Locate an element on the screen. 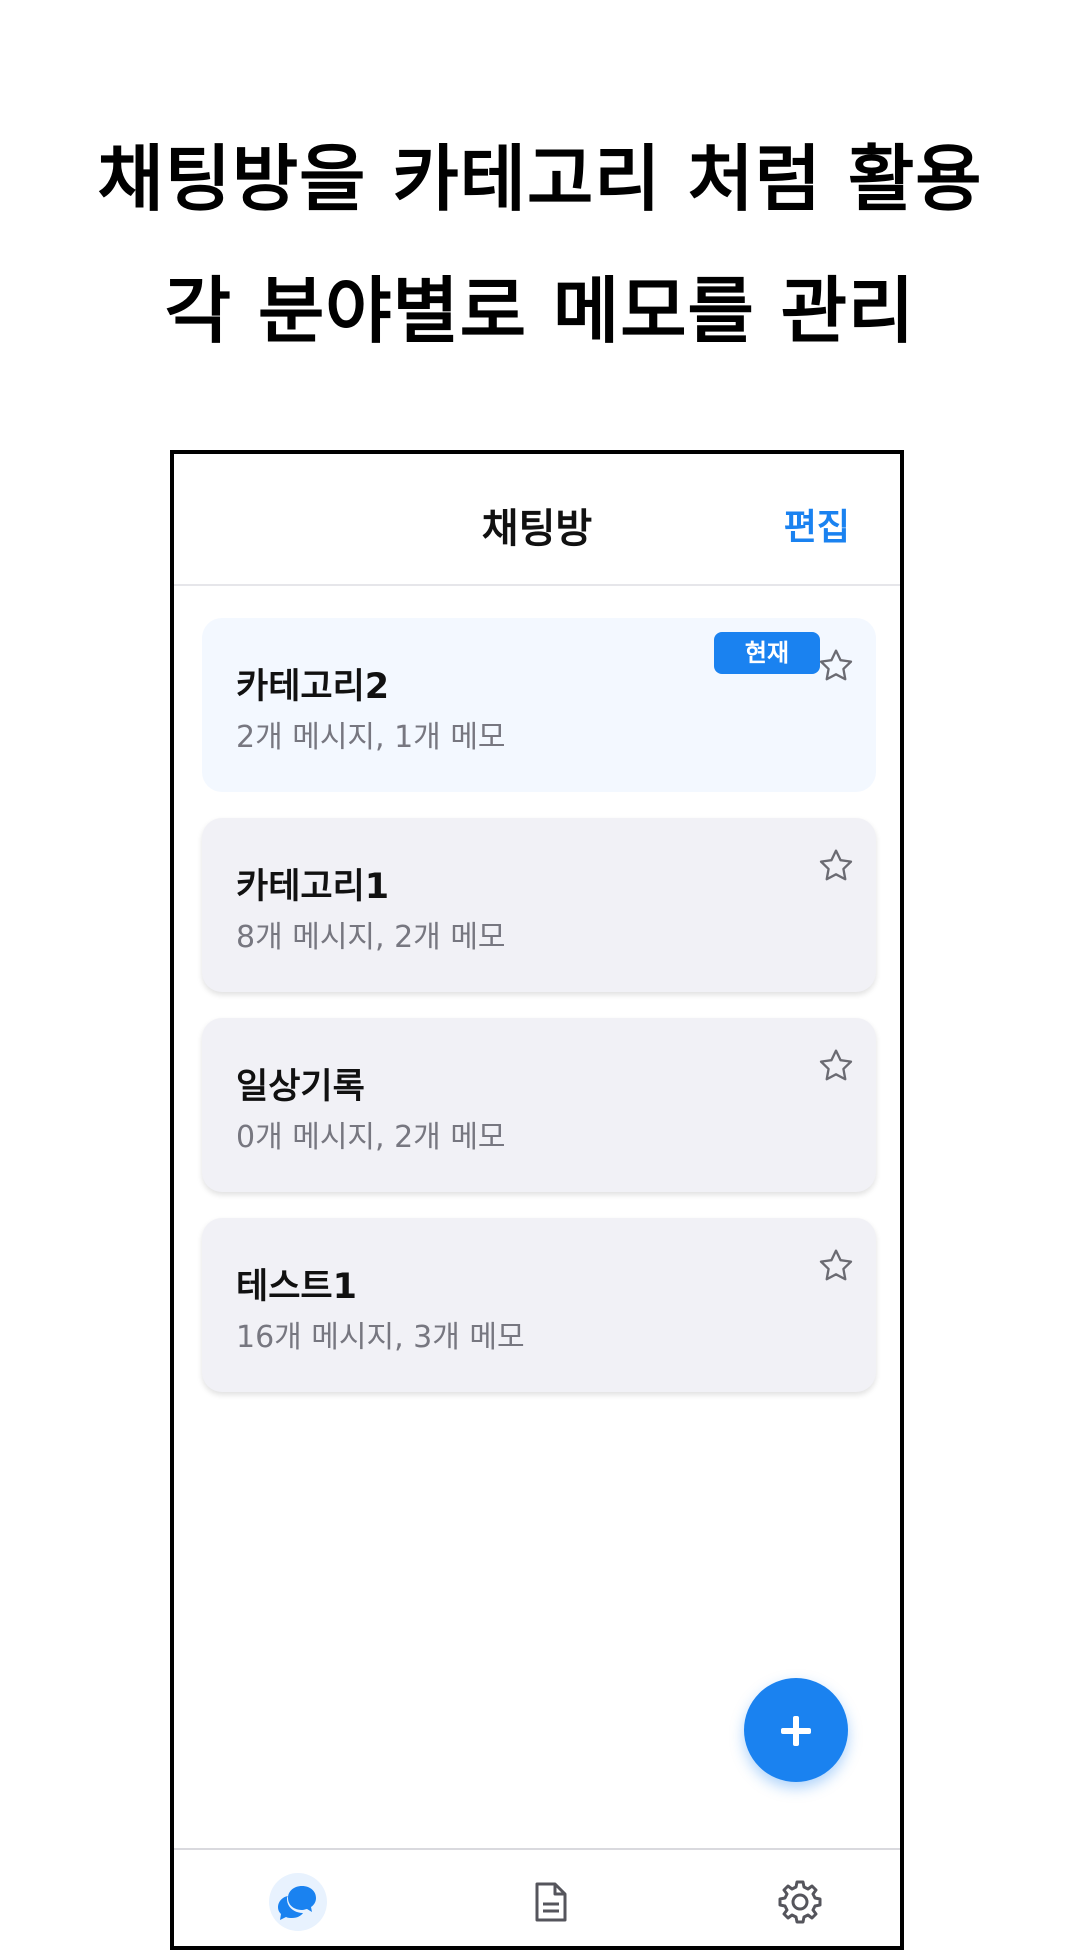 The height and width of the screenshot is (1950, 1080). tab-chats is located at coordinates (298, 1902).